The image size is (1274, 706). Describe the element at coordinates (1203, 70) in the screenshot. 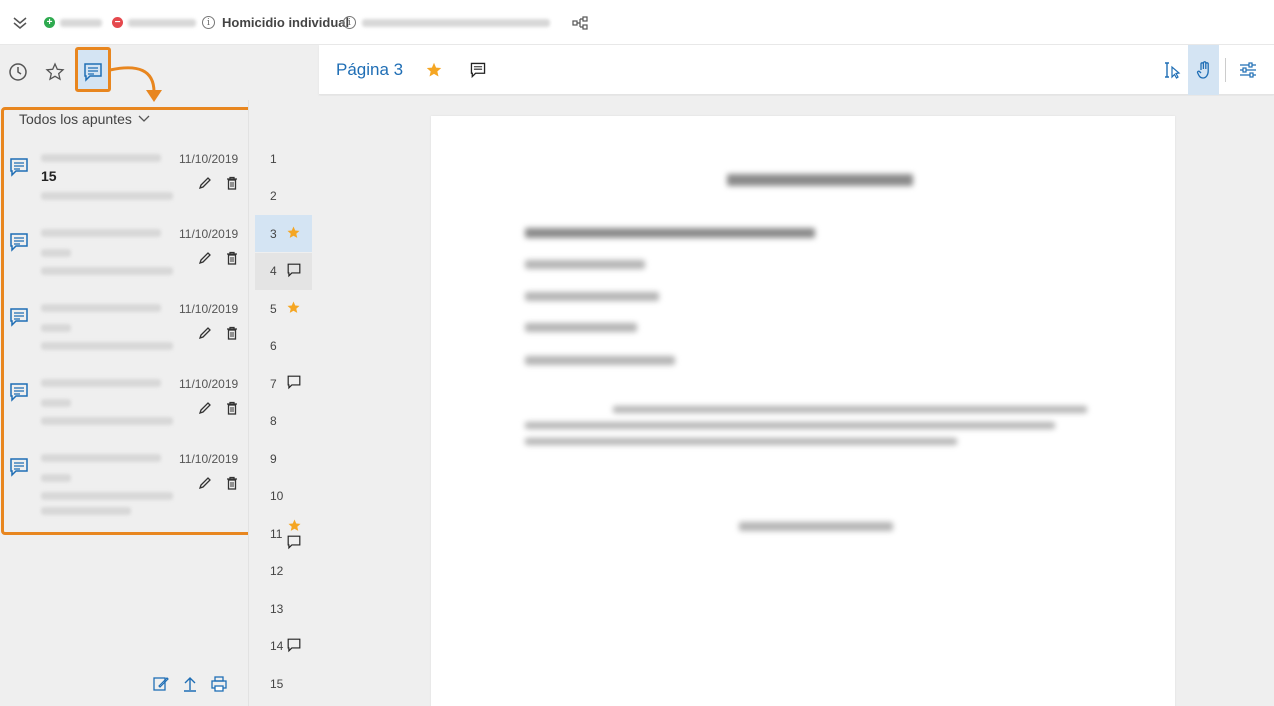

I see `hand-pan-icon` at that location.